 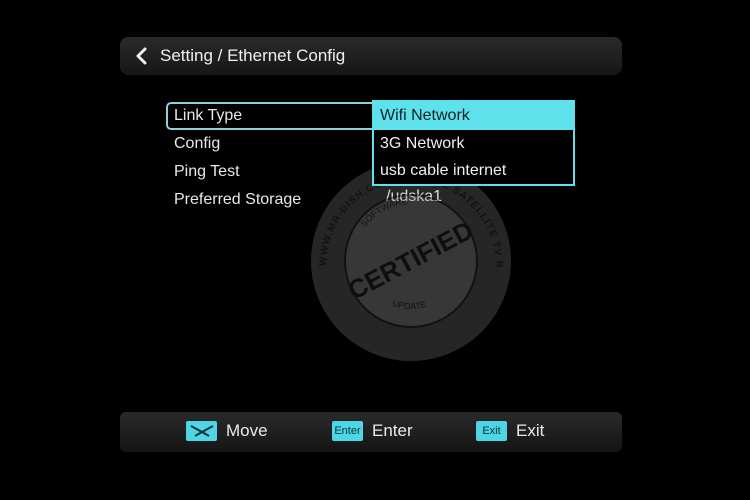 I want to click on hint-exit: Exit Exit, so click(x=510, y=431).